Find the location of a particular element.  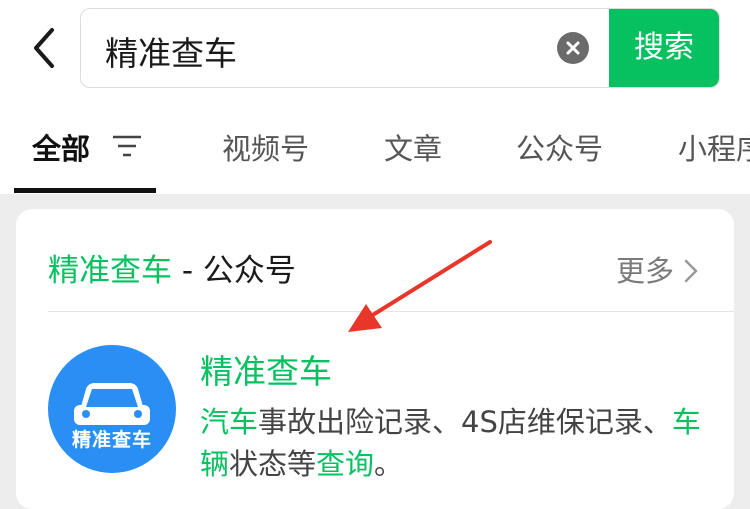

car-icon is located at coordinates (112, 404).